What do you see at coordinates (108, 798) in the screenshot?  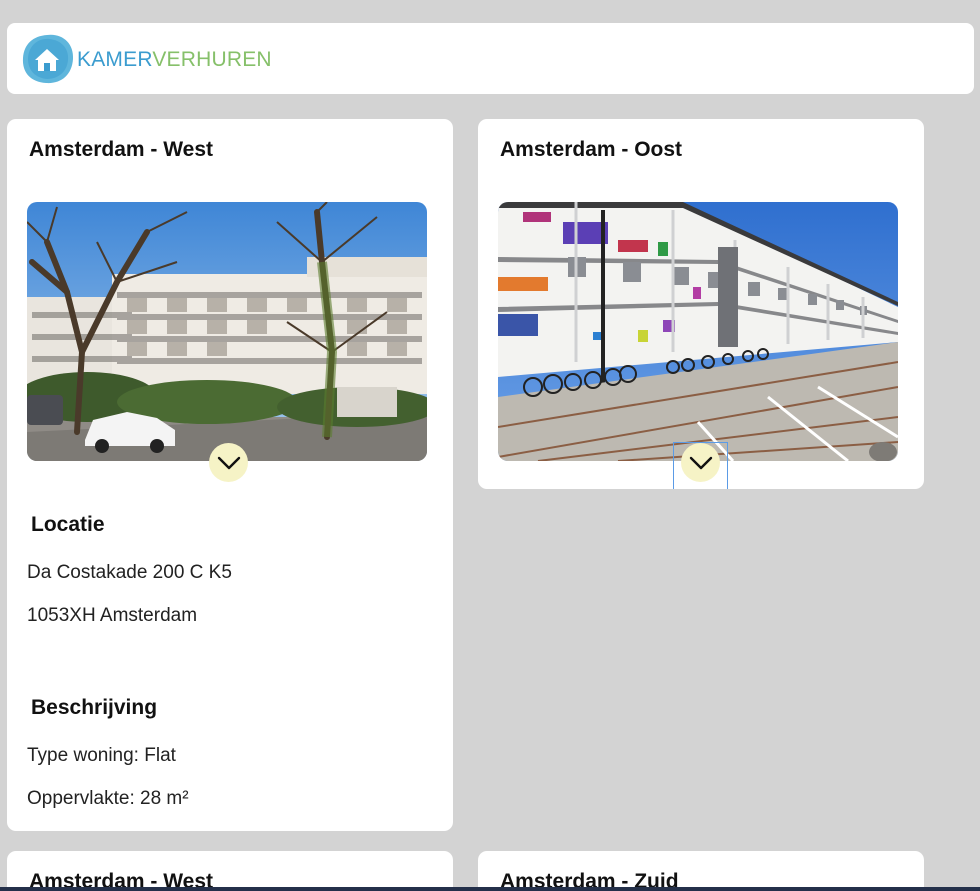 I see `surface-area: Oppervlakte: 28 m²` at bounding box center [108, 798].